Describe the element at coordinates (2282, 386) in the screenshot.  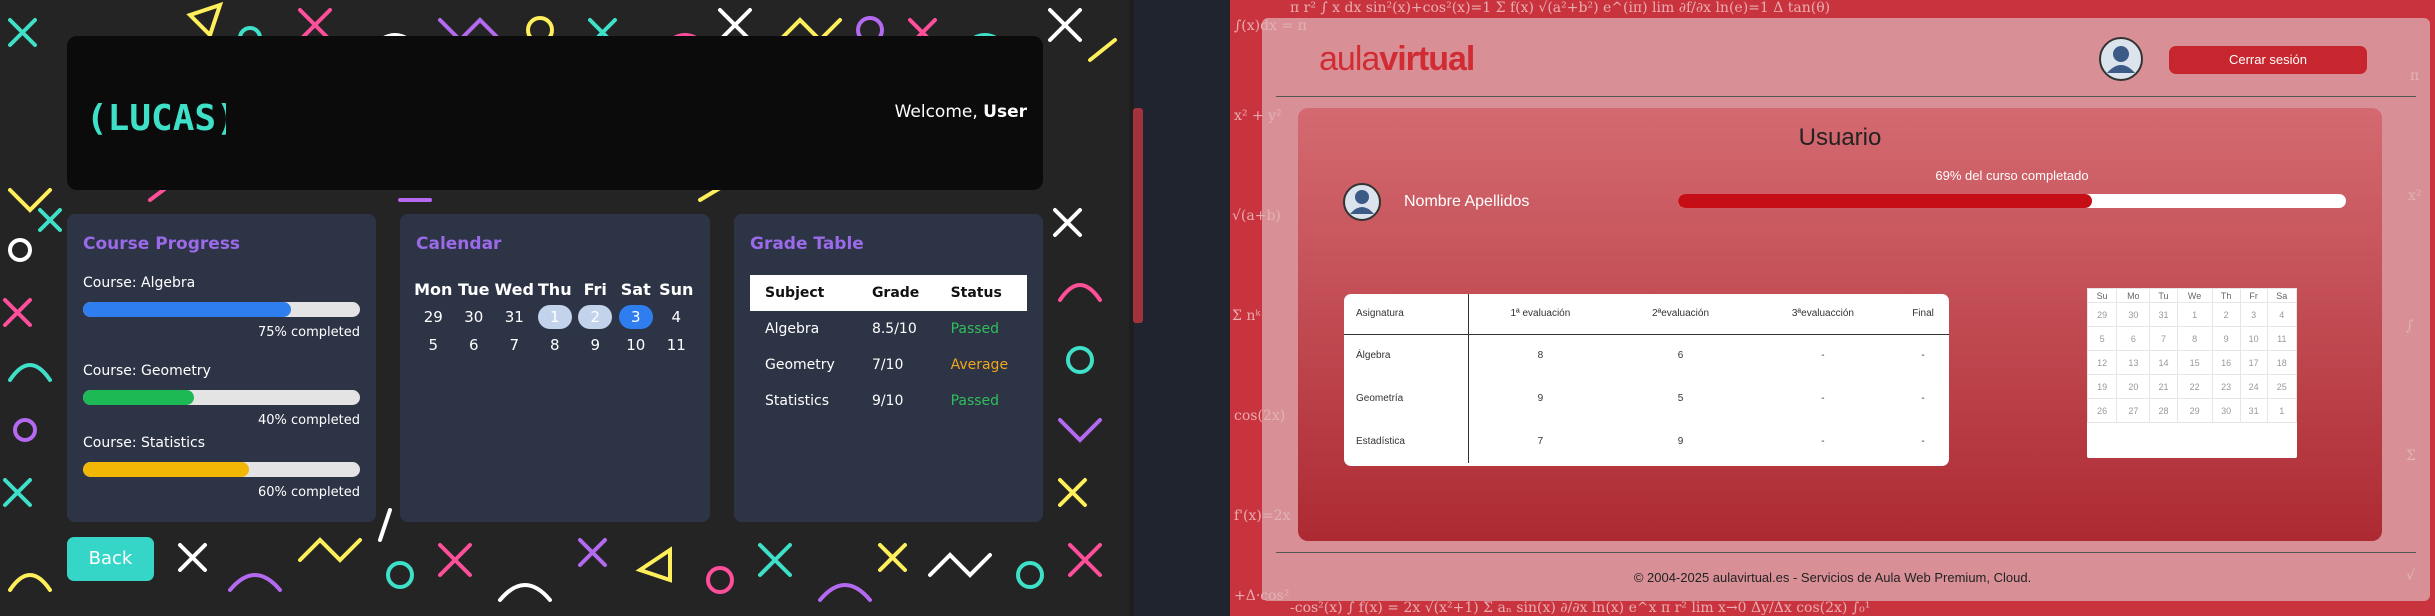
I see `calendar-day: 25` at that location.